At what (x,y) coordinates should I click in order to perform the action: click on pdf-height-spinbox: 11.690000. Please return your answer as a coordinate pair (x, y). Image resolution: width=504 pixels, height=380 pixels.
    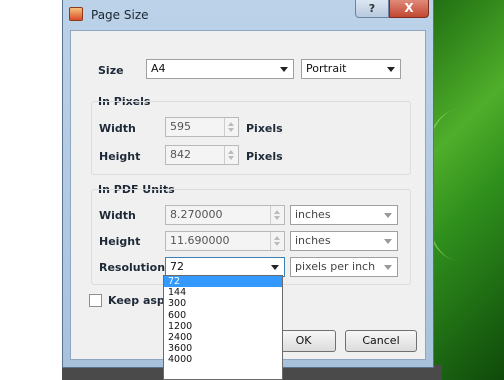
    Looking at the image, I should click on (225, 241).